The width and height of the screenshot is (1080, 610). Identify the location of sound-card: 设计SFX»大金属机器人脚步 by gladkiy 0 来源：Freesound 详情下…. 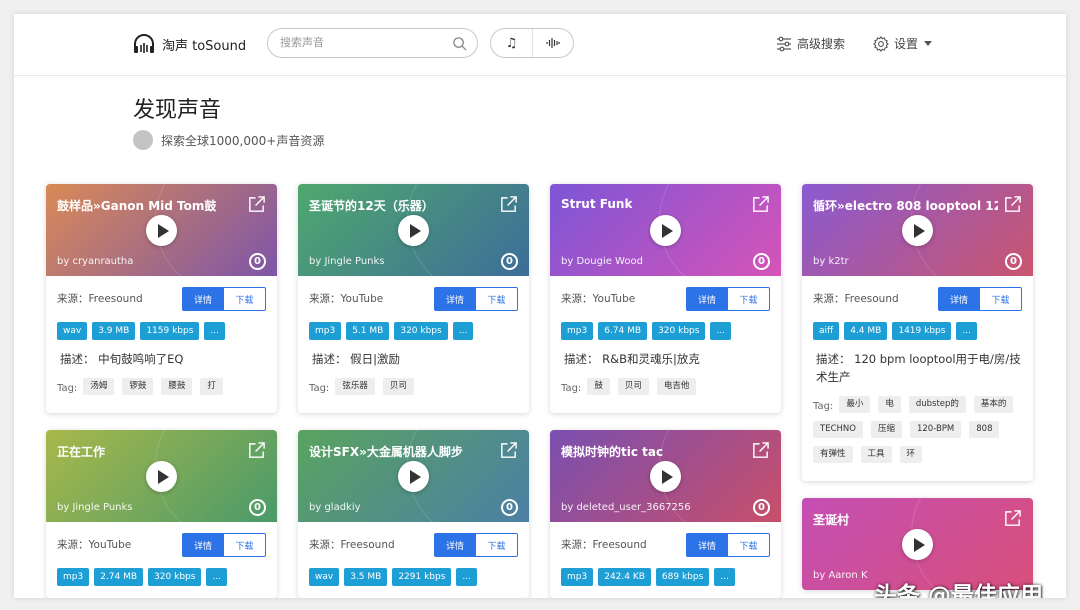
(413, 514).